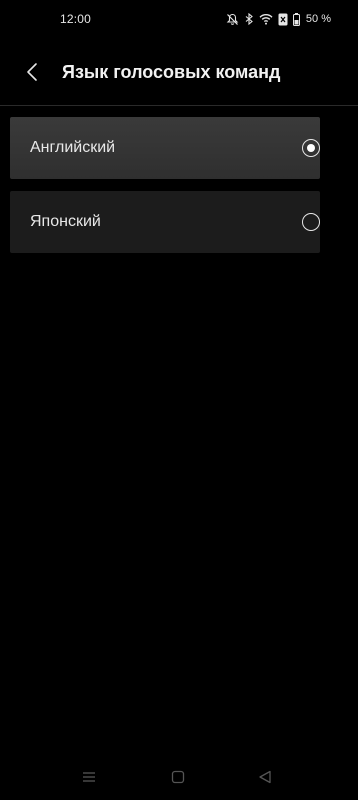 The width and height of the screenshot is (358, 800). Describe the element at coordinates (65, 221) in the screenshot. I see `option-label: Японский` at that location.